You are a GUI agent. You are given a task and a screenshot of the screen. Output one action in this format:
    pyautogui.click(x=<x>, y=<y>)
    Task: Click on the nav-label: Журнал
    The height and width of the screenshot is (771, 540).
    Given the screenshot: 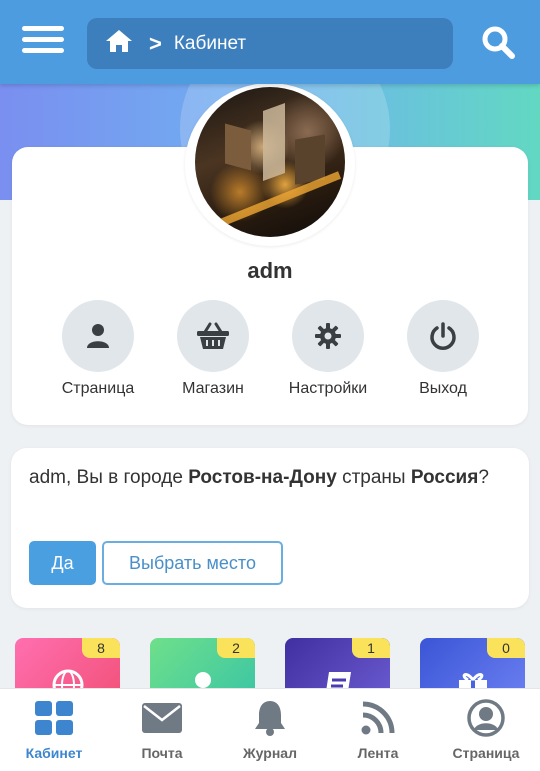 What is the action you would take?
    pyautogui.click(x=270, y=753)
    